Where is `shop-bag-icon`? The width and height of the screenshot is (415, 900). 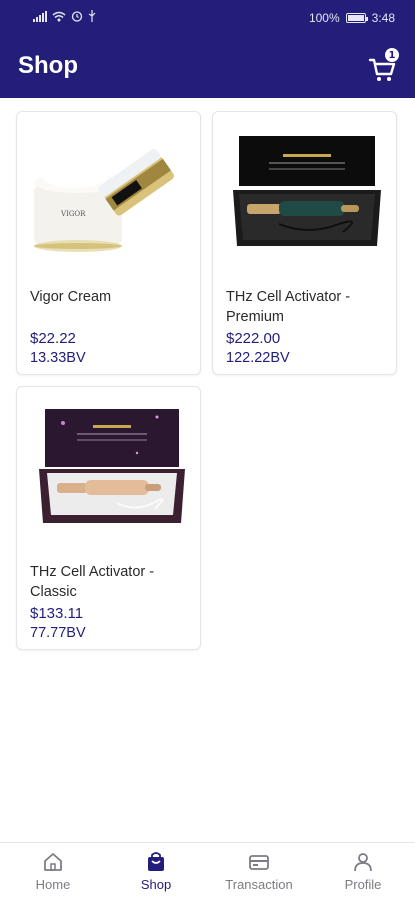
shop-bag-icon is located at coordinates (156, 861).